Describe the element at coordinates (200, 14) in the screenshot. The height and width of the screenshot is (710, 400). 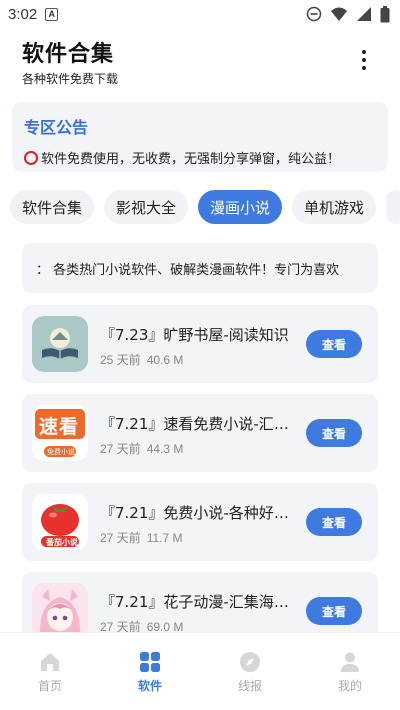
I see `status-bar: 3:02 A` at that location.